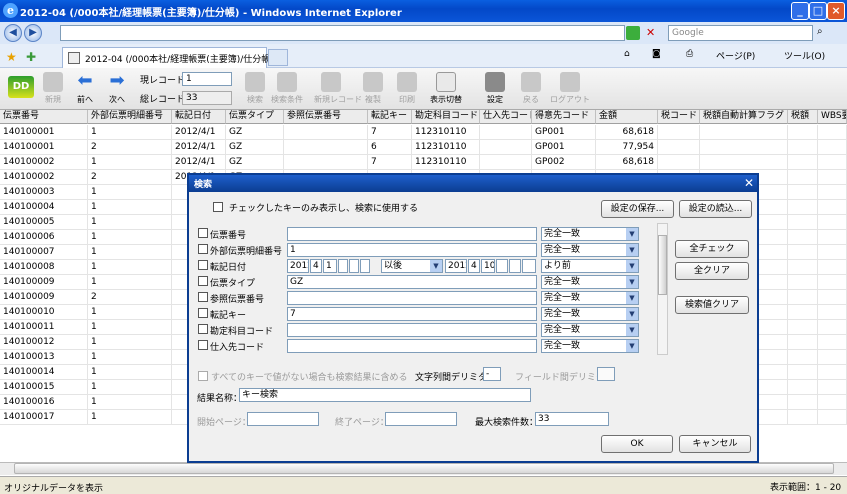 The width and height of the screenshot is (847, 494). I want to click on maximize-button: □, so click(818, 11).